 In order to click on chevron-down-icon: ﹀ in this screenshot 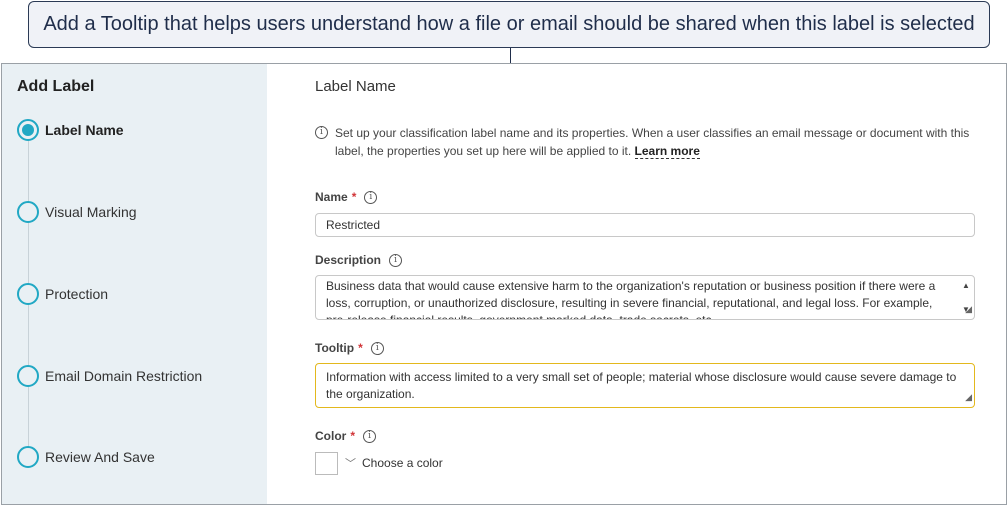, I will do `click(350, 464)`.